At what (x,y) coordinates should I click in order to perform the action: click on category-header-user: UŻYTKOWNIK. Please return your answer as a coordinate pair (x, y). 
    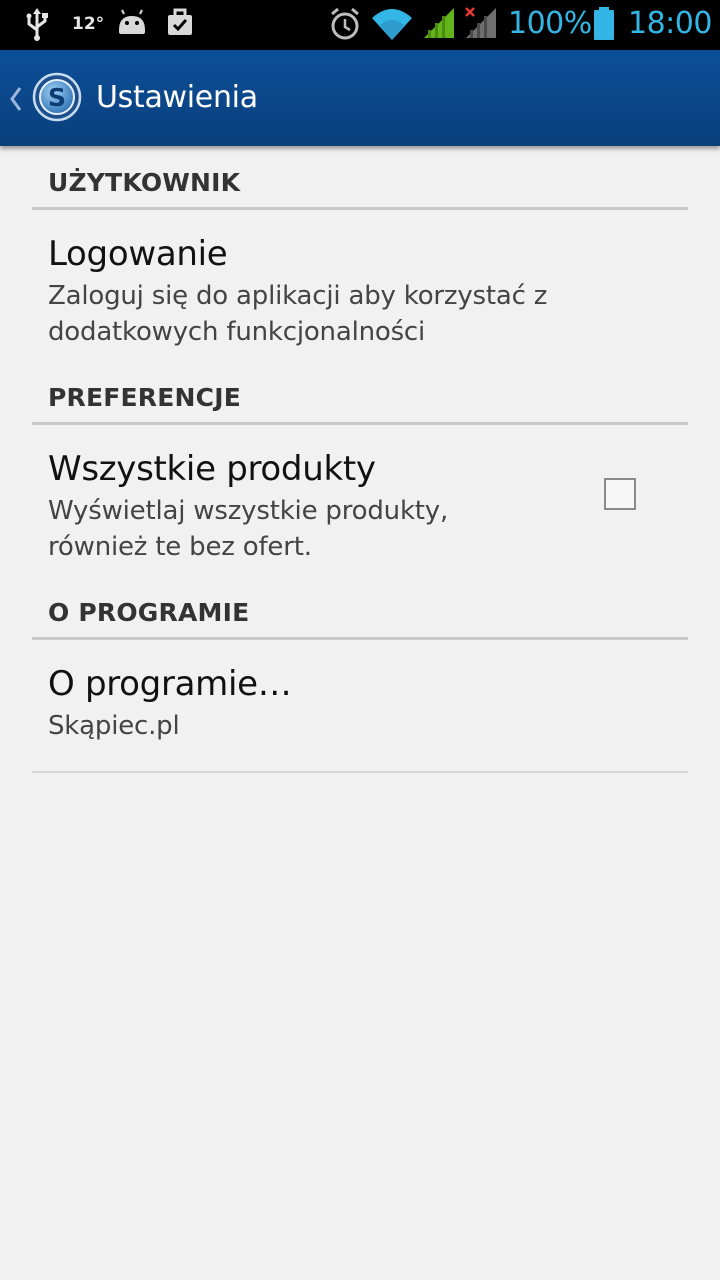
    Looking at the image, I should click on (360, 178).